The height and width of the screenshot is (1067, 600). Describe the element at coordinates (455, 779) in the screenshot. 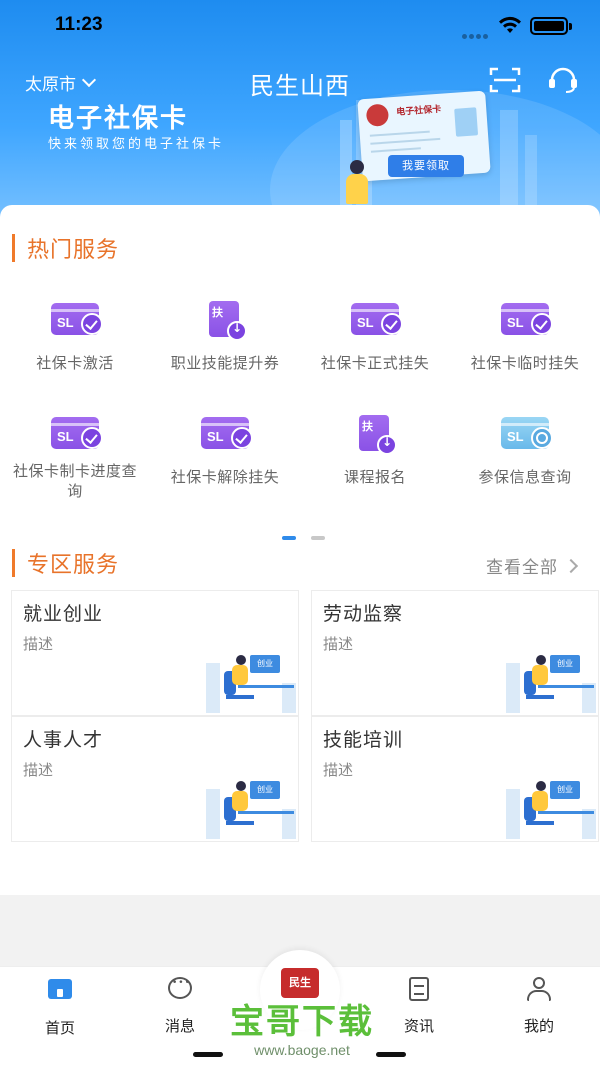

I see `zone-card-skill-training: 技能培训 描述 创业` at that location.